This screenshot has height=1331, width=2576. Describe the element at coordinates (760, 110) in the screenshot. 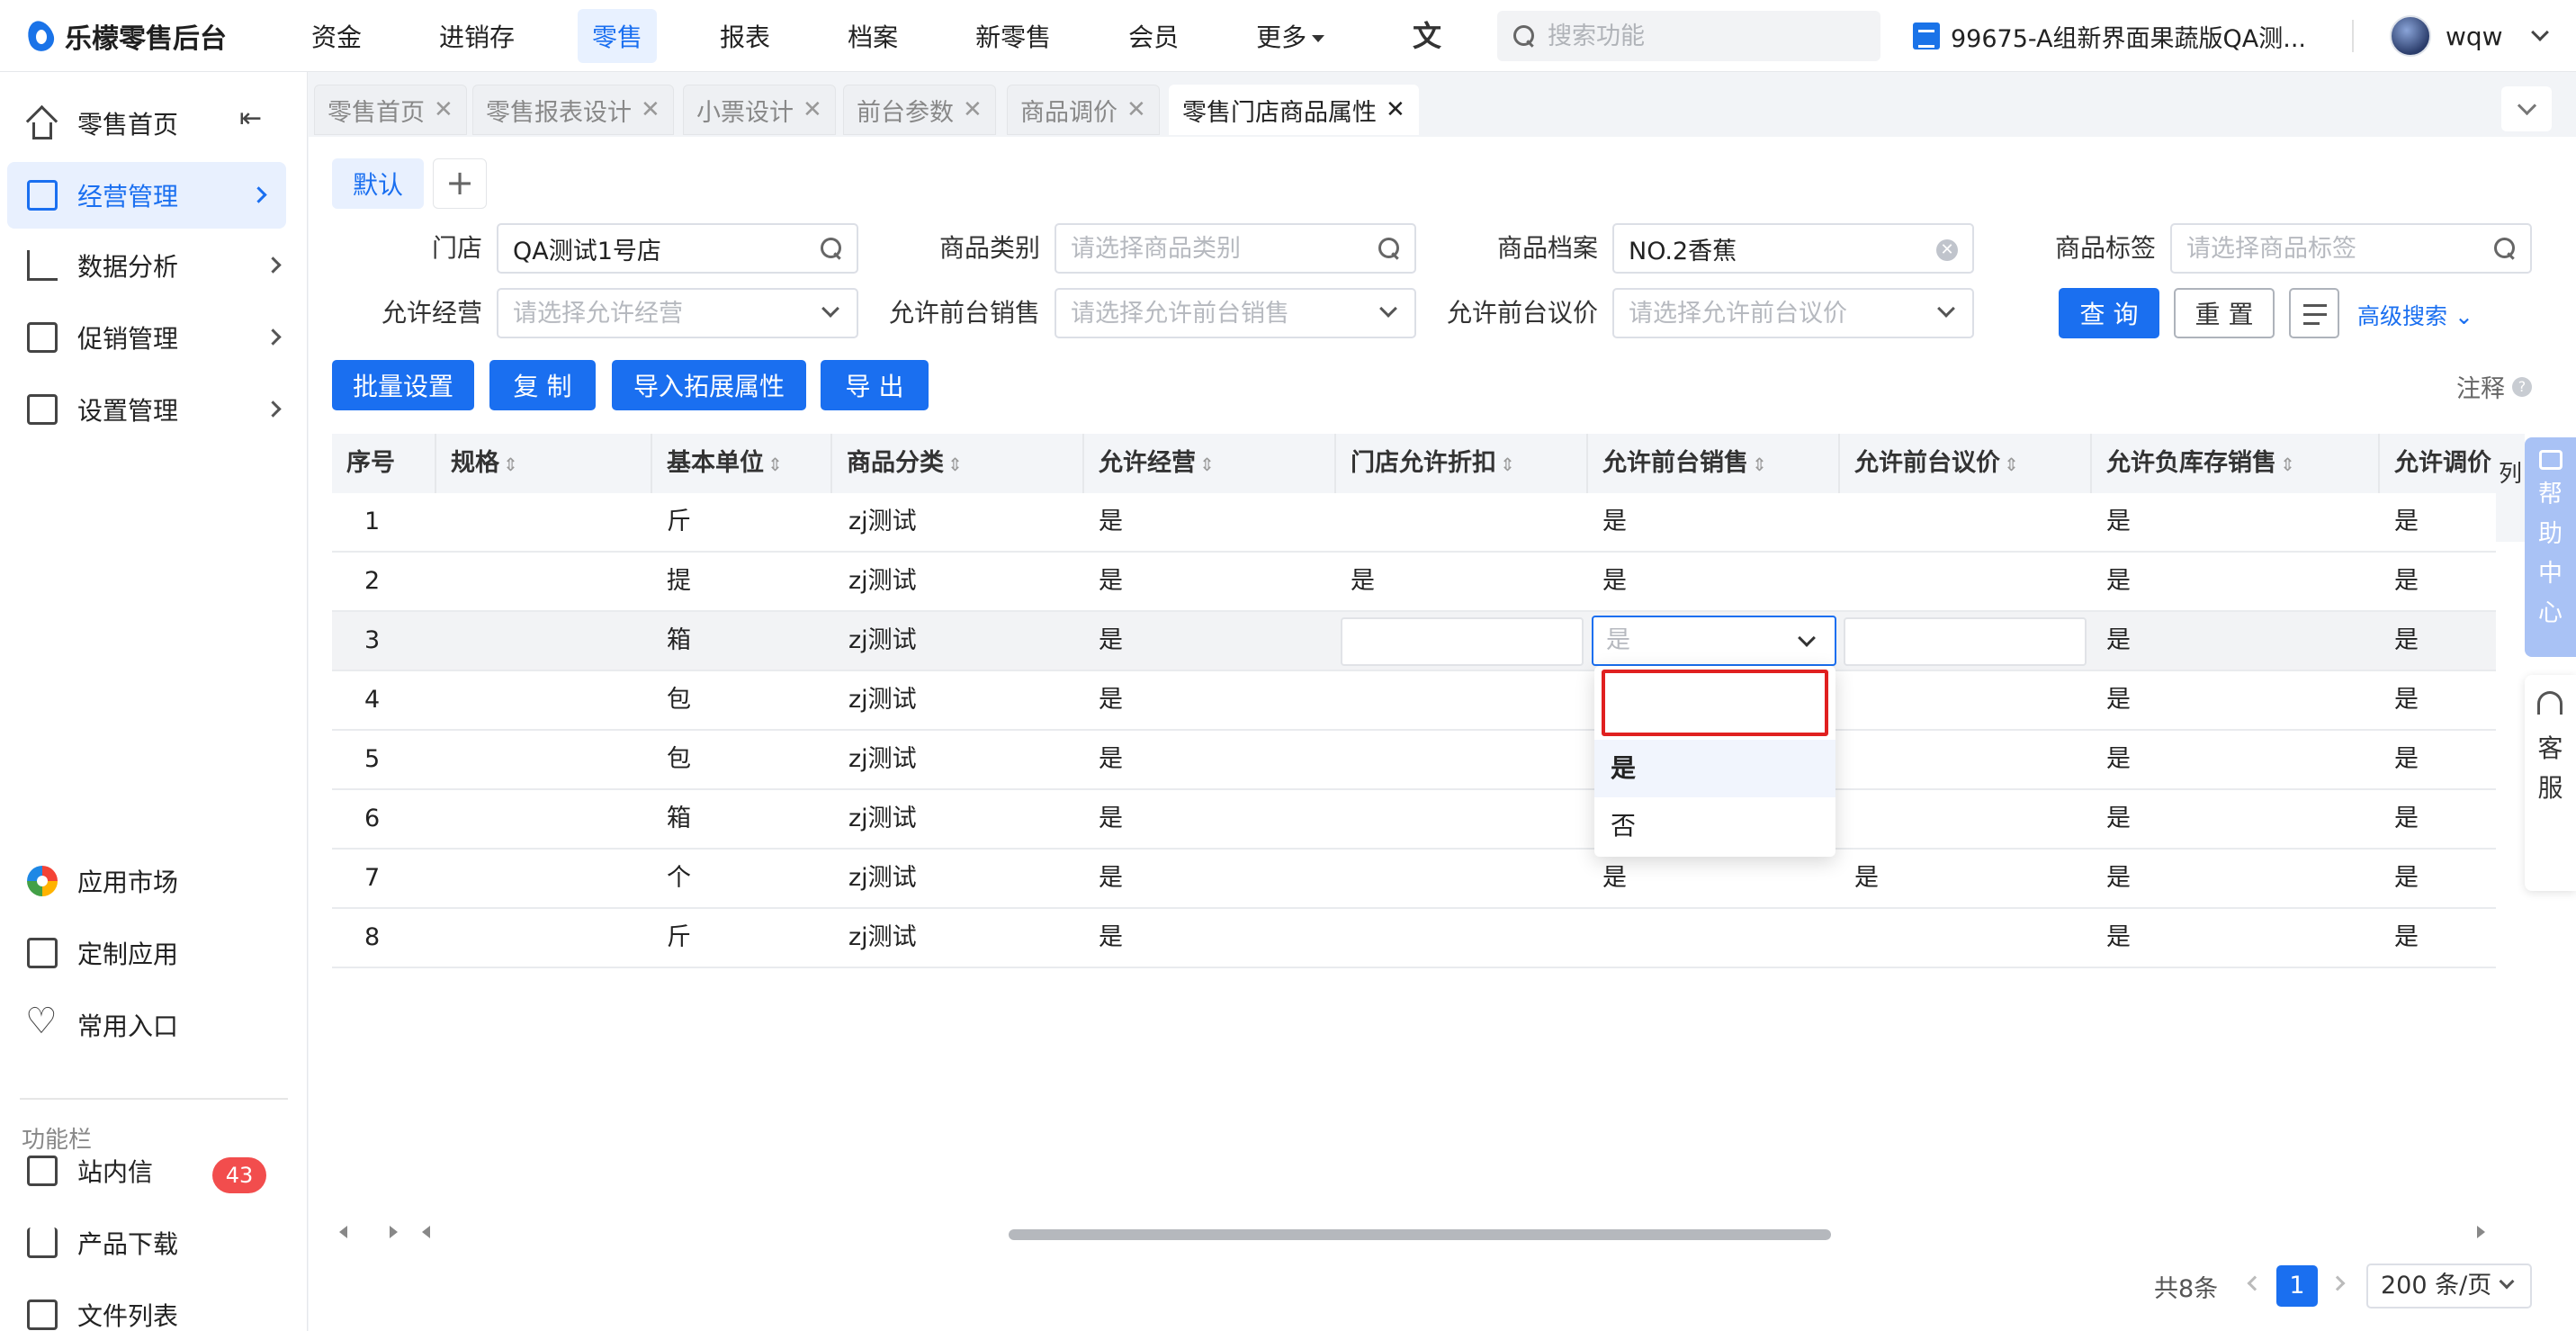

I see `tab-receipt-design: 小票设计 ✕` at that location.